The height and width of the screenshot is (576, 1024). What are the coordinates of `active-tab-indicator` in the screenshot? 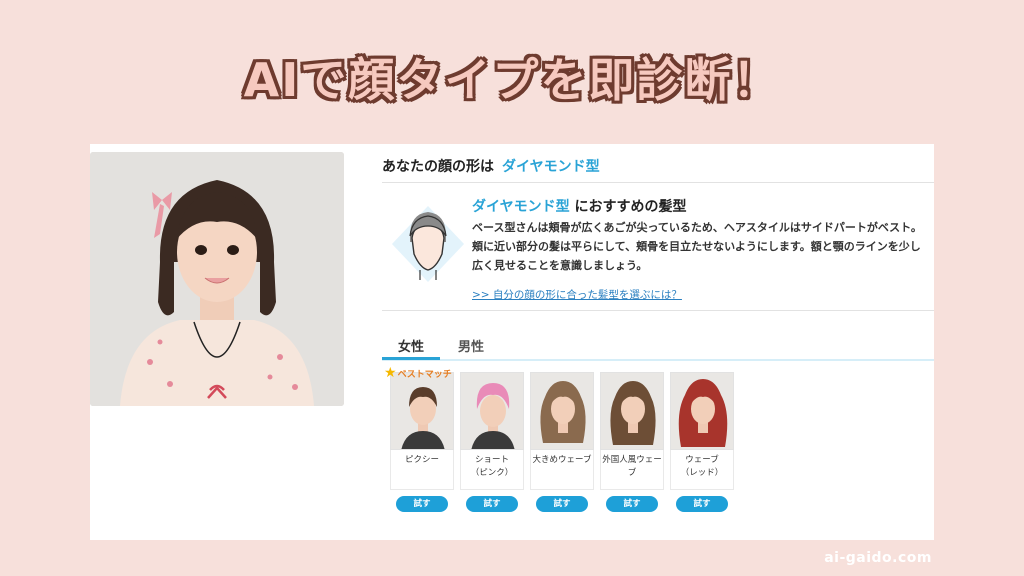 It's located at (411, 358).